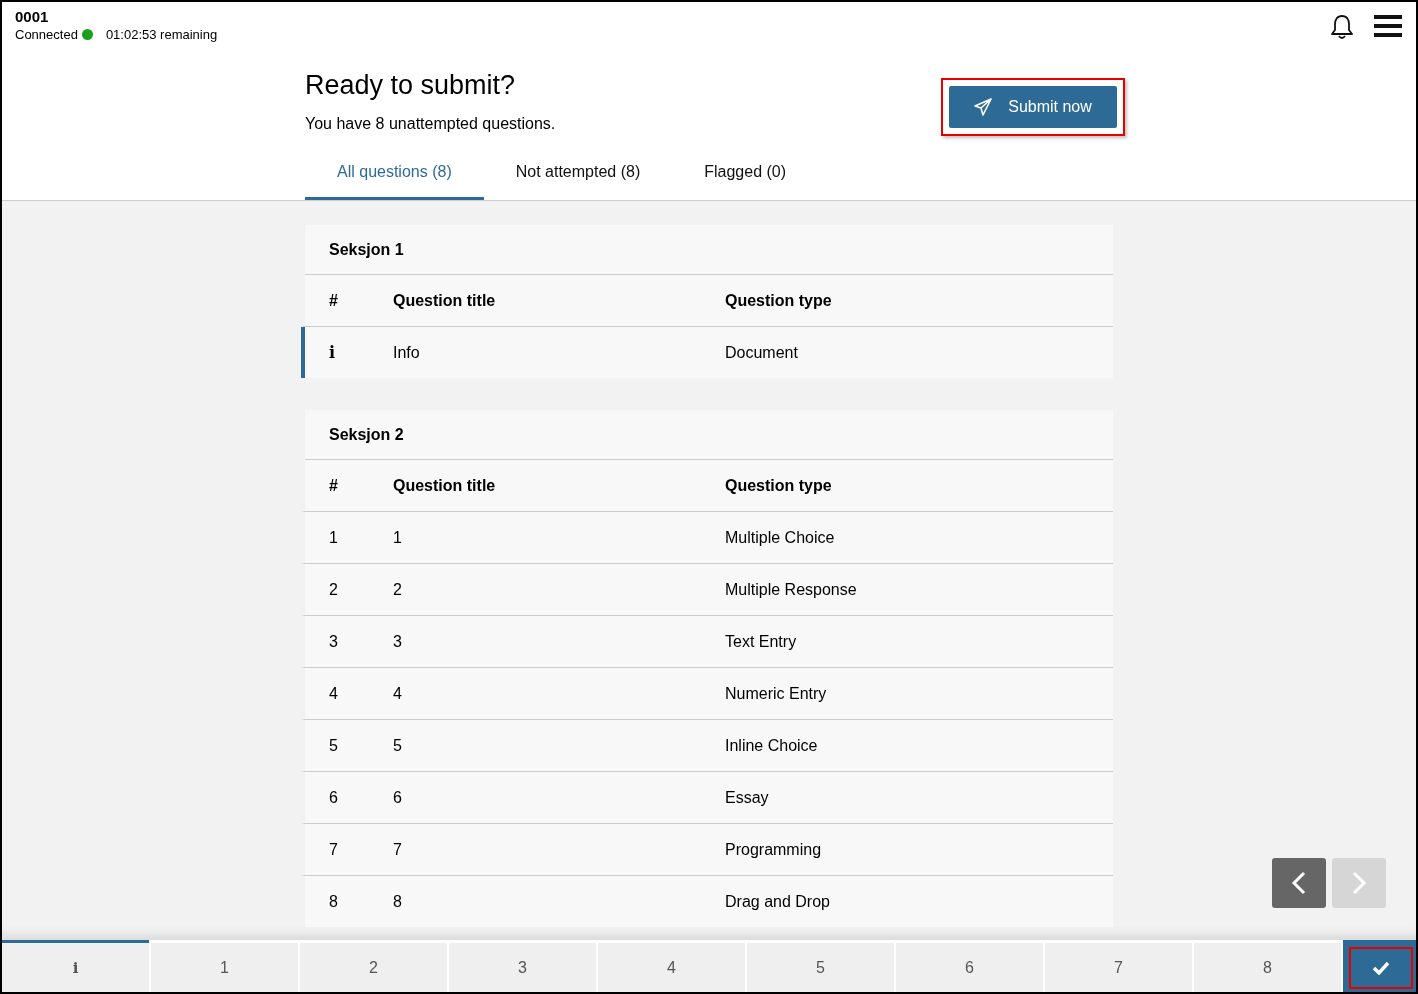 This screenshot has height=994, width=1418. Describe the element at coordinates (398, 589) in the screenshot. I see `question-title: 2` at that location.